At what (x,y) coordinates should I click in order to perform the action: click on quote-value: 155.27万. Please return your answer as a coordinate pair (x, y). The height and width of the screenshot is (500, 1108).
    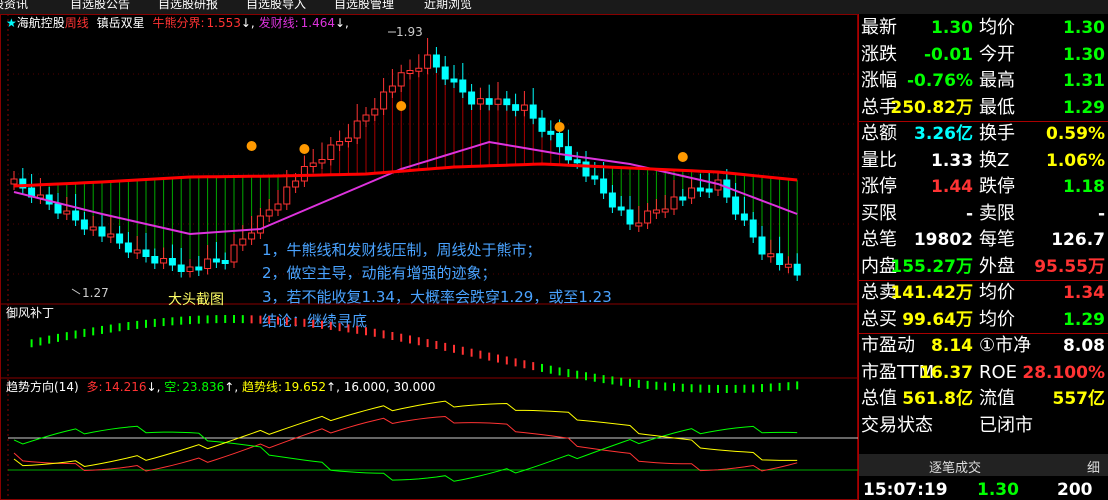
    Looking at the image, I should click on (931, 266).